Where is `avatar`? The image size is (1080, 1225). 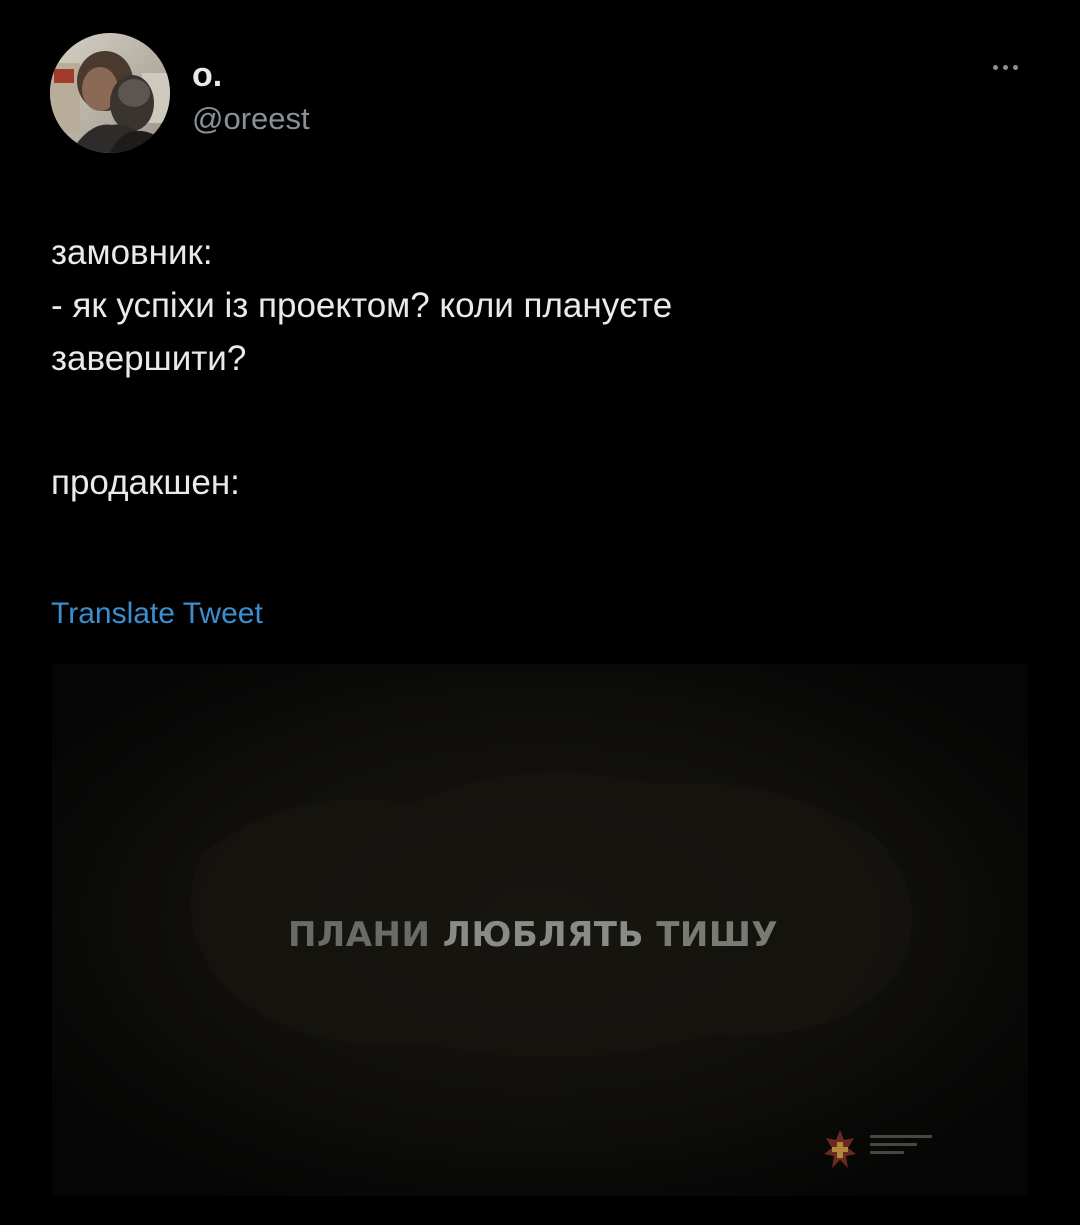
avatar is located at coordinates (110, 93).